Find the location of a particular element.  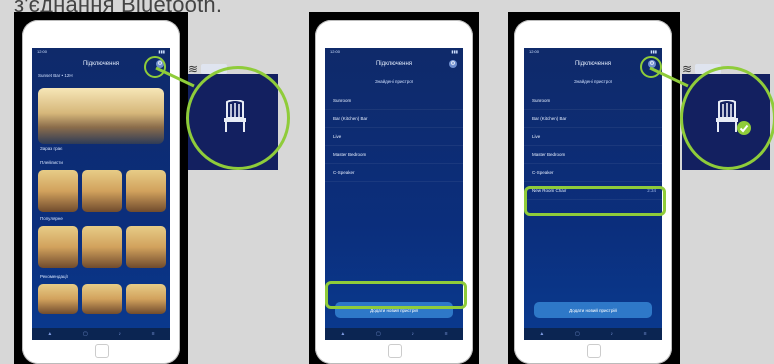

section-title-2: Популярне is located at coordinates (51, 218).